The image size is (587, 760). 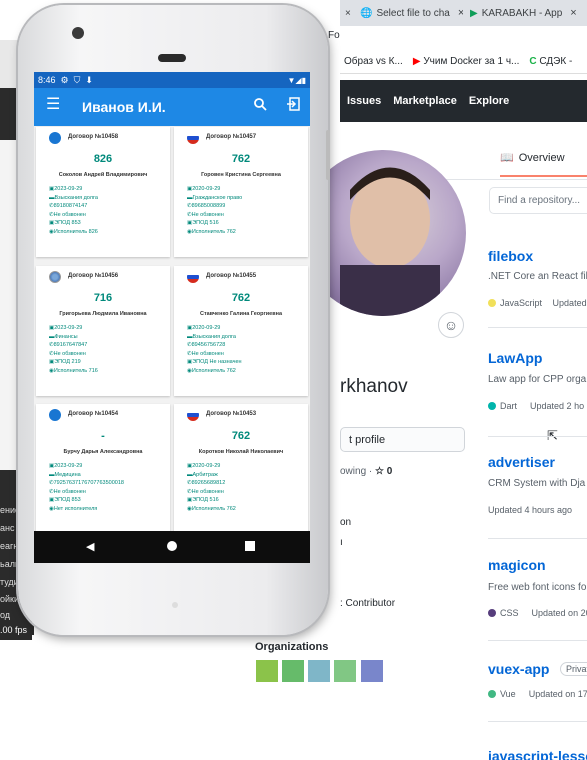 I want to click on repo-link: LawApp, so click(x=515, y=358).